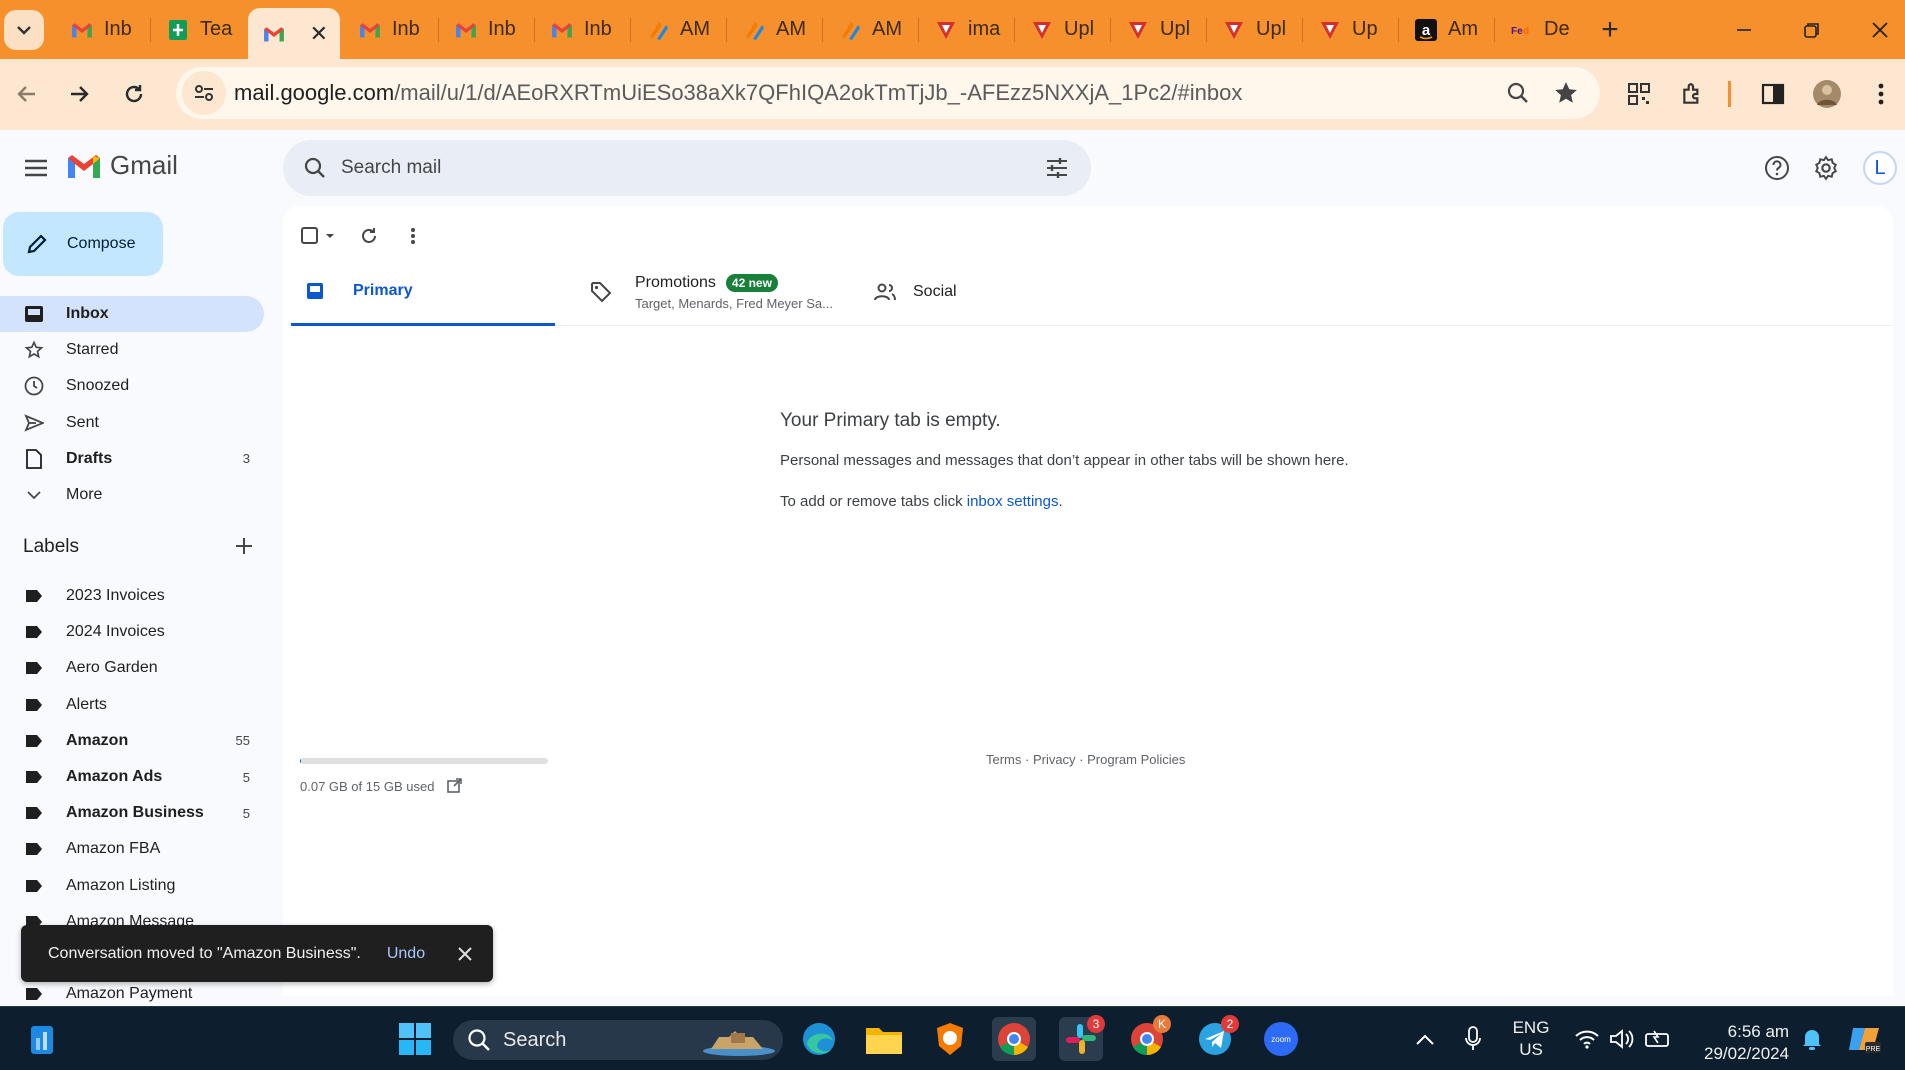 The height and width of the screenshot is (1070, 1905). I want to click on chrome-profile-icon: K, so click(1148, 1038).